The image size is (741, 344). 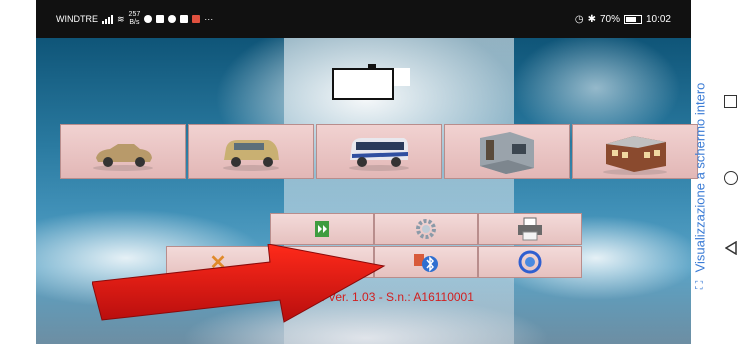 I want to click on speed-unit: B/s, so click(x=134, y=22).